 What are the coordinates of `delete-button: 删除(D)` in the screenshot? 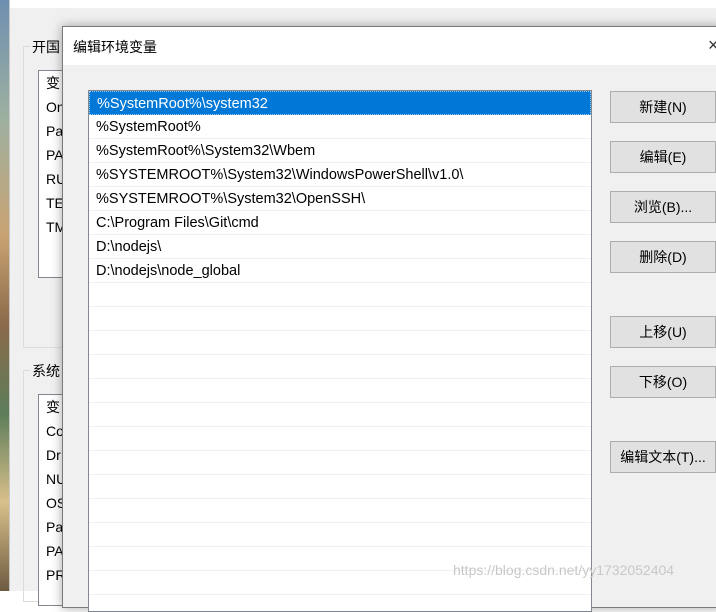 It's located at (663, 257).